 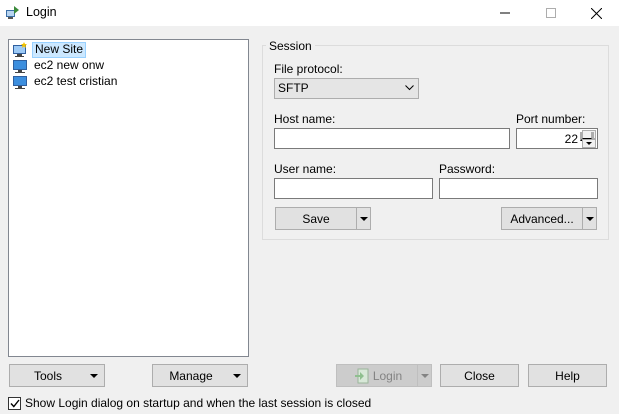 I want to click on tree-item-label: ec2 test cristian, so click(x=76, y=81).